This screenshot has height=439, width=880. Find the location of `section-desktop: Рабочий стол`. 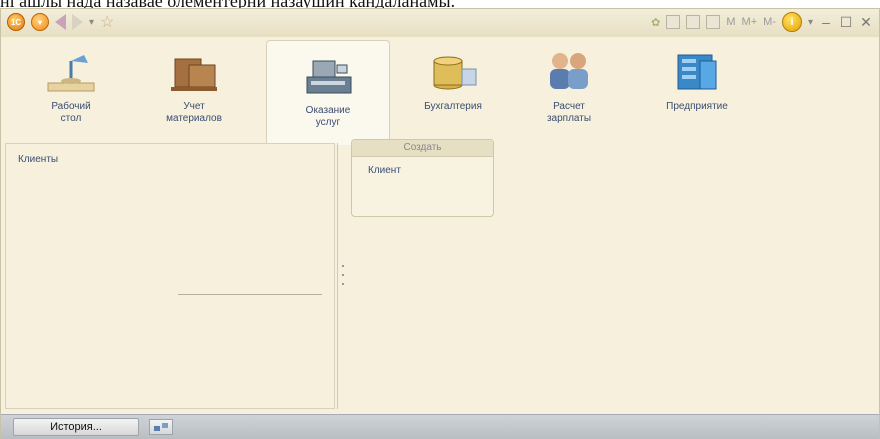

section-desktop: Рабочий стол is located at coordinates (71, 89).